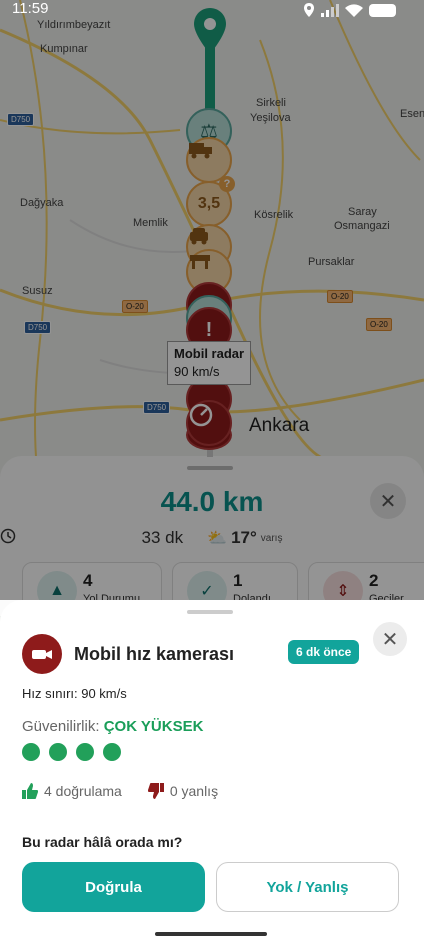 The image size is (424, 946). Describe the element at coordinates (324, 652) in the screenshot. I see `time-ago-badge: 6 dk önce` at that location.